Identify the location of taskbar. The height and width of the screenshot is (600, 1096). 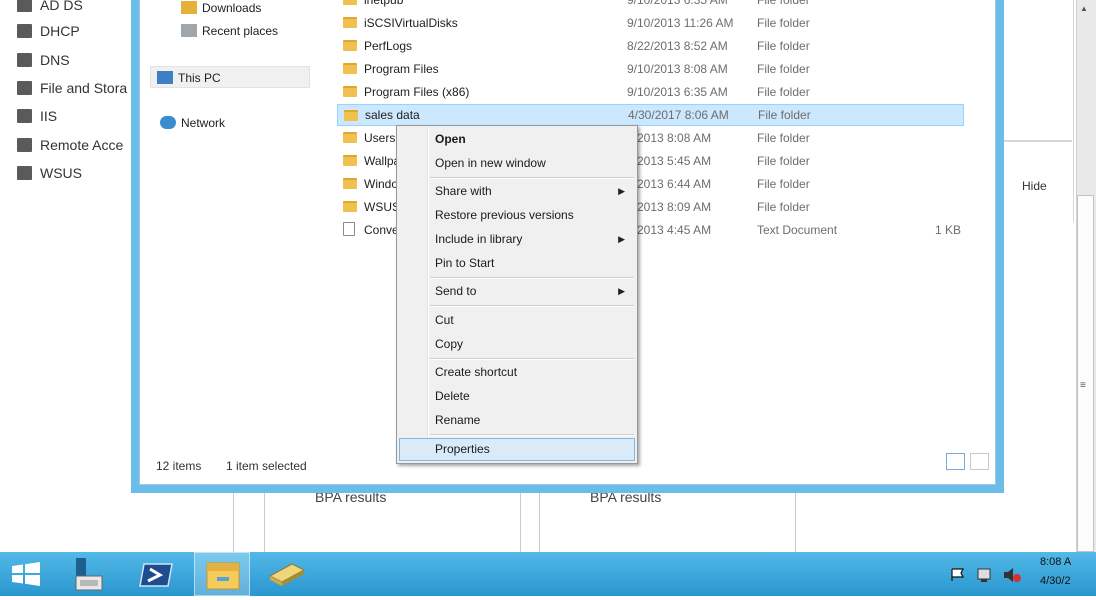
(548, 574).